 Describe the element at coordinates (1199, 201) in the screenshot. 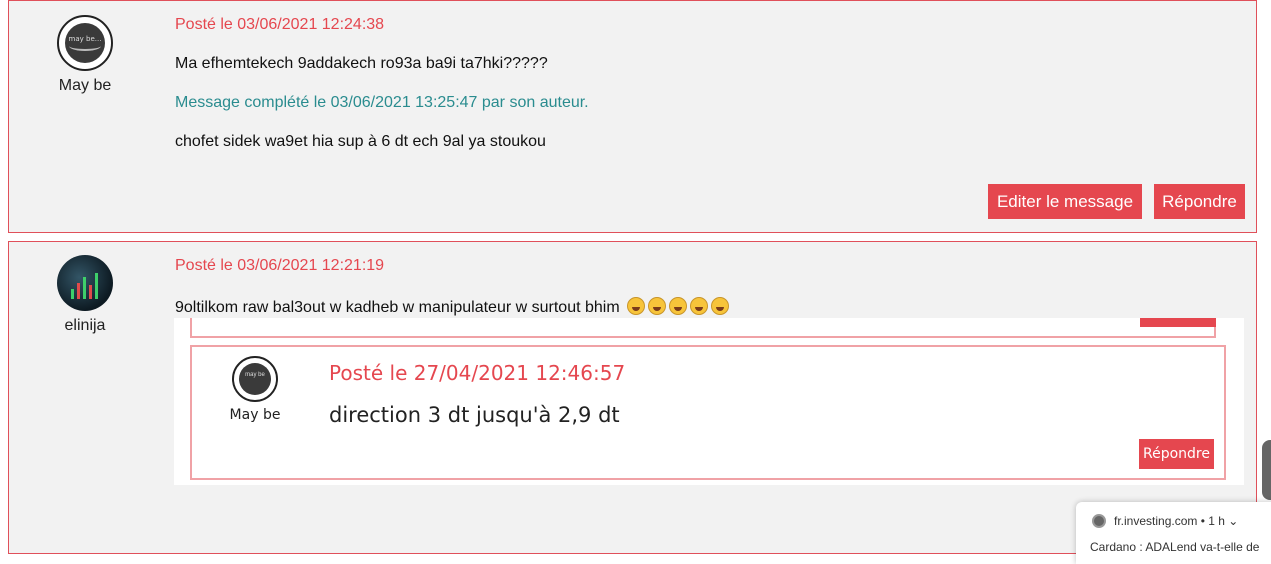

I see `reply-button: Répondre` at that location.